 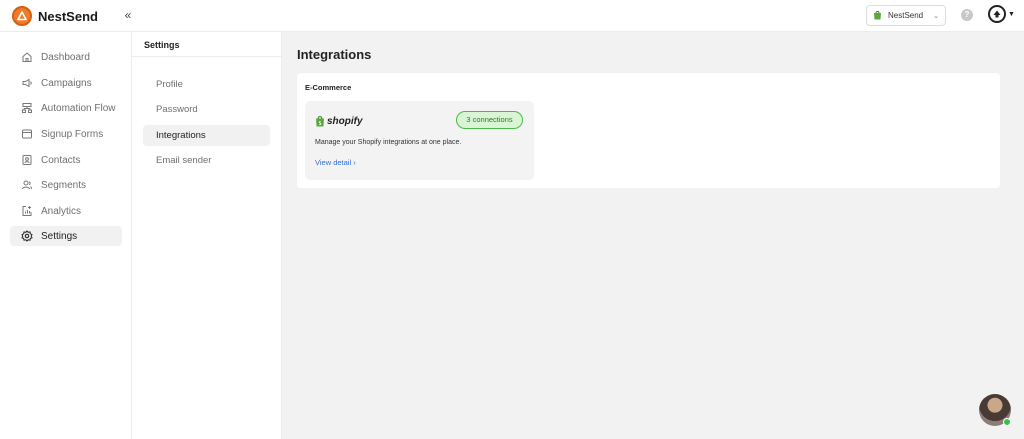 I want to click on view-detail-link: View detail ›, so click(x=335, y=162).